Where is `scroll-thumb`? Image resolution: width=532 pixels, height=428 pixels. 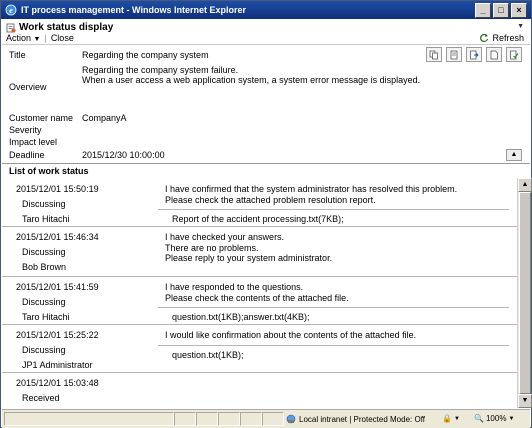 scroll-thumb is located at coordinates (525, 293).